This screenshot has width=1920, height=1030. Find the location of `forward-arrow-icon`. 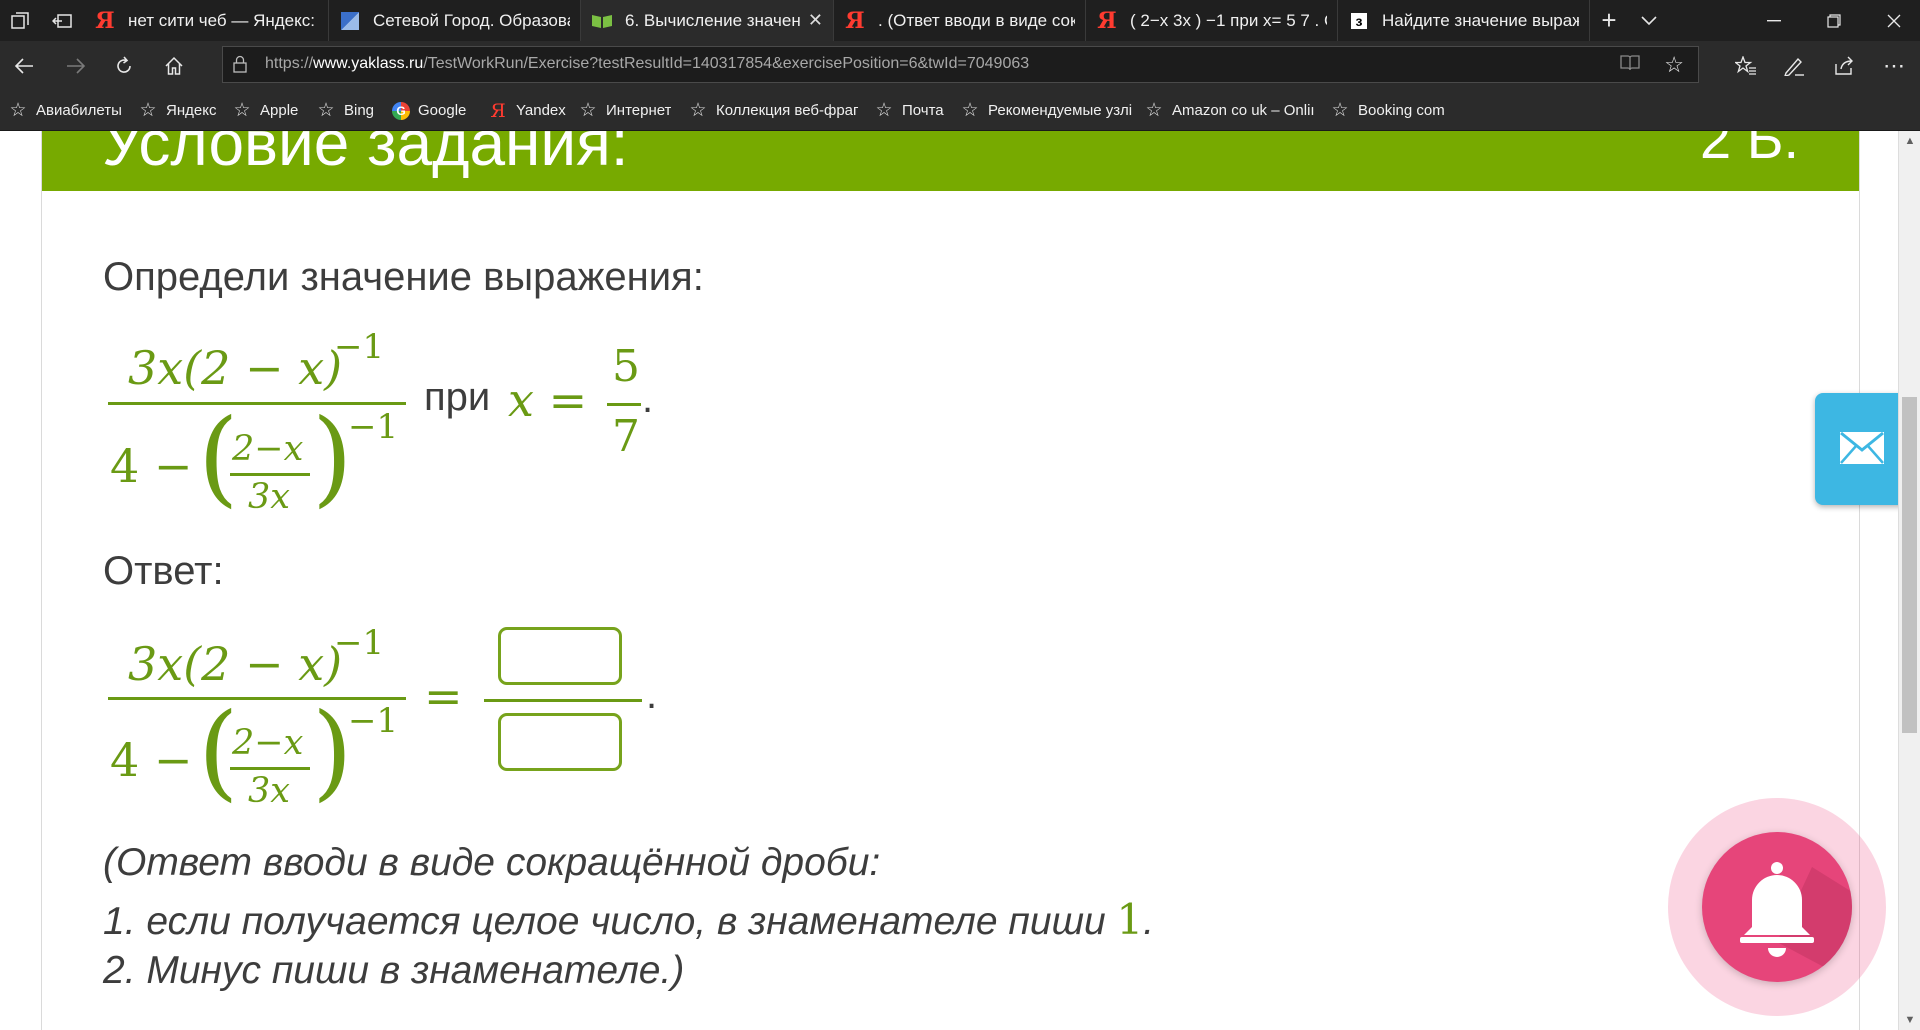

forward-arrow-icon is located at coordinates (76, 66).